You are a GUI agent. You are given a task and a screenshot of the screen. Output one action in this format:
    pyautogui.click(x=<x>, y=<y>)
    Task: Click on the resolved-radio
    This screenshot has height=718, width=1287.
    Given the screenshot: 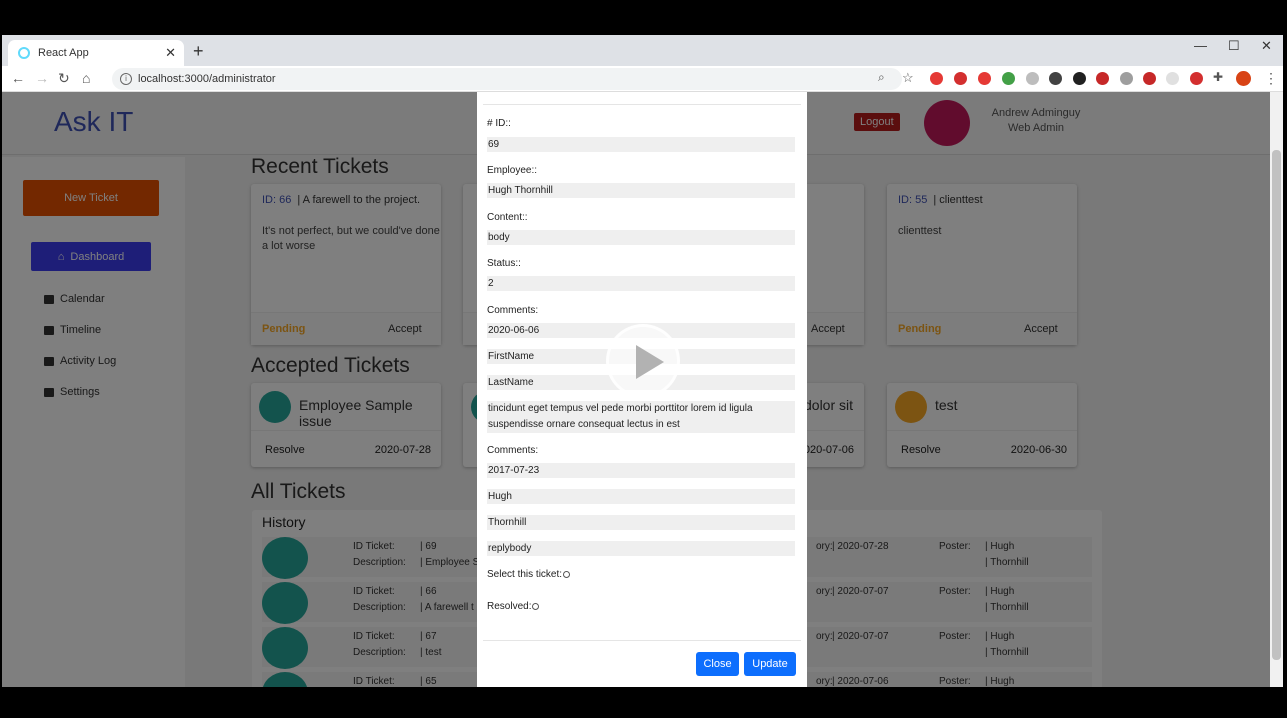 What is the action you would take?
    pyautogui.click(x=536, y=606)
    